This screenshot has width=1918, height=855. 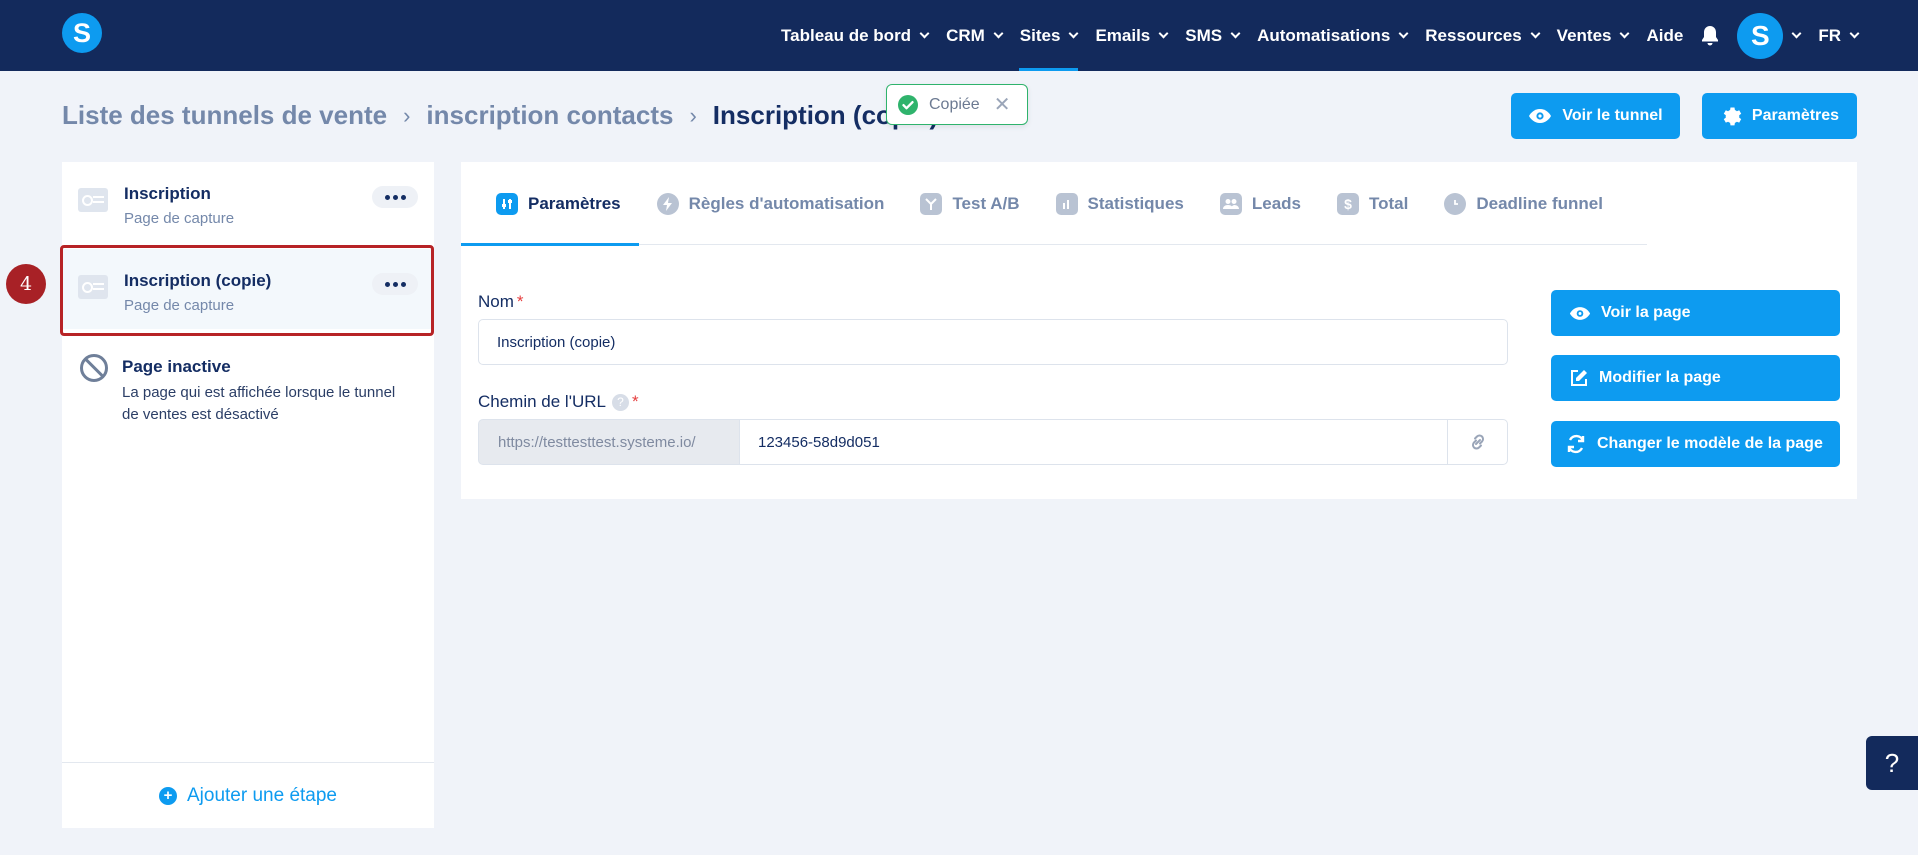 I want to click on inactive-page-title: Page inactive, so click(x=176, y=367).